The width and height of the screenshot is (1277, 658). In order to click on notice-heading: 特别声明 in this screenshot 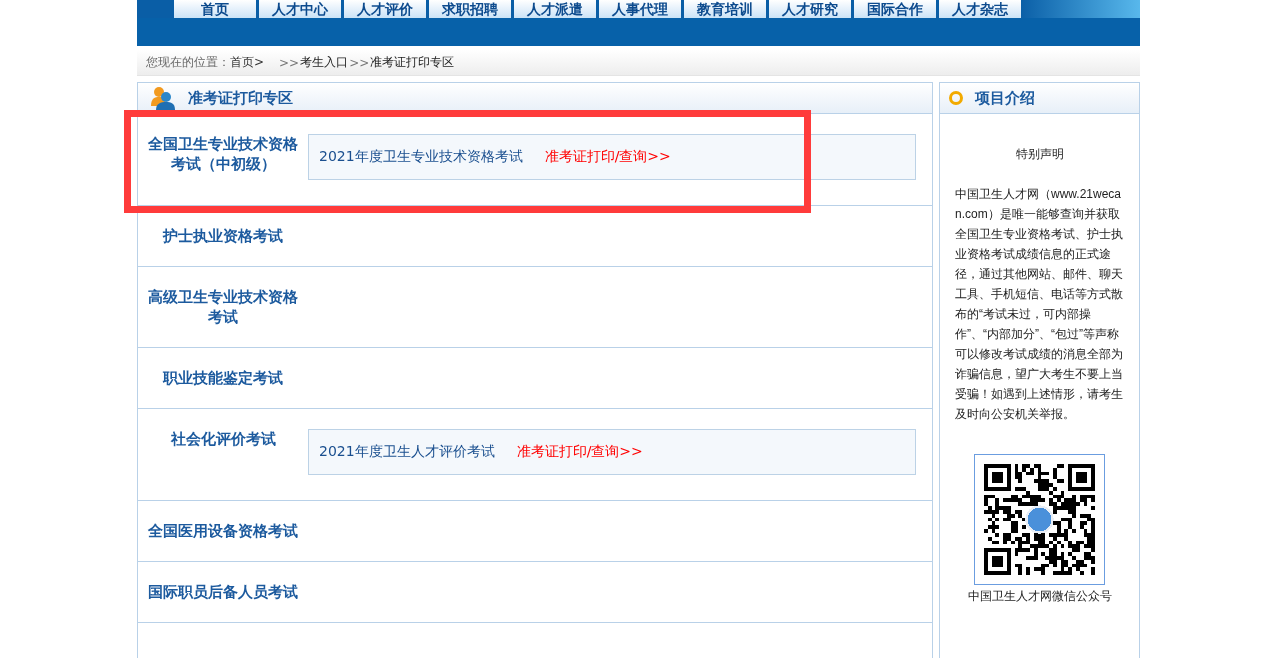, I will do `click(1039, 154)`.